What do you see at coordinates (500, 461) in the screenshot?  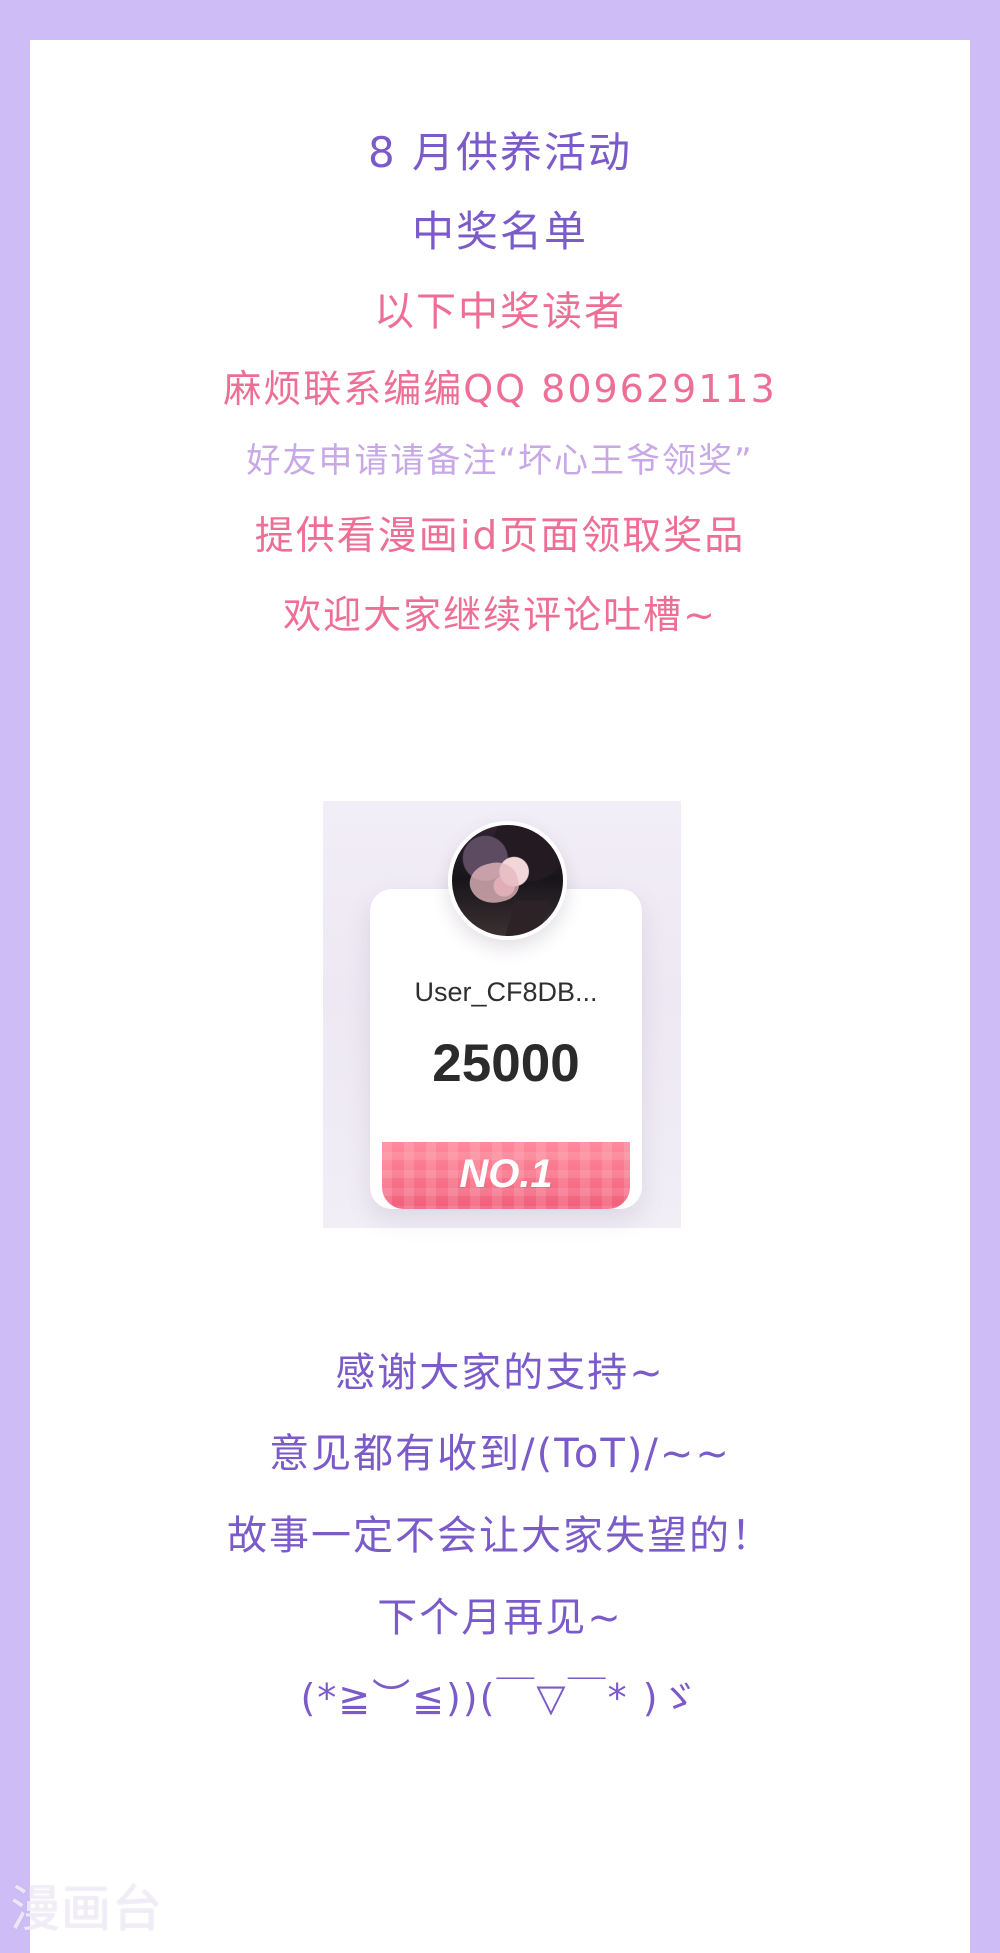 I see `friend-request-note: 好友申请请备注“坏心王爷领奖”` at bounding box center [500, 461].